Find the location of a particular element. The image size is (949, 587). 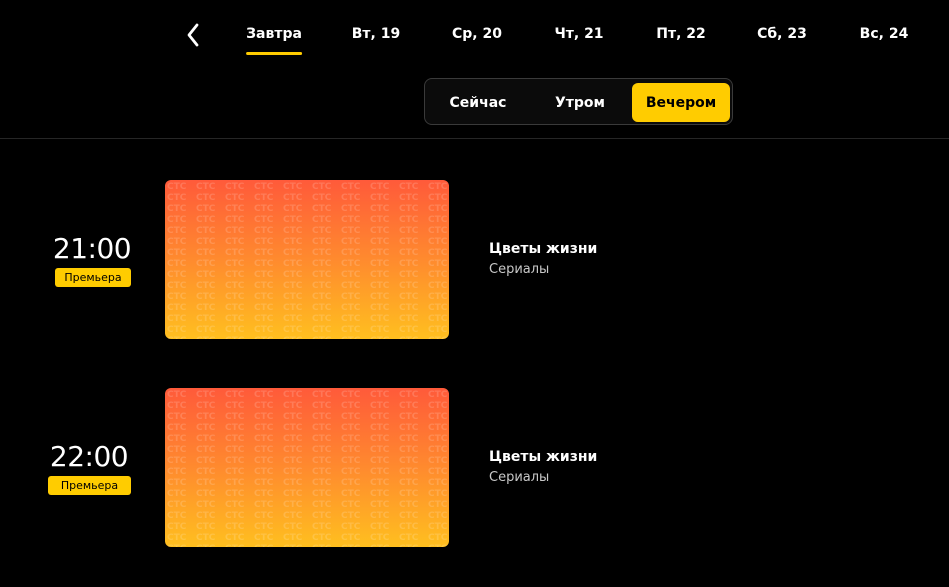

broadcast-time: 21:00 is located at coordinates (92, 248).